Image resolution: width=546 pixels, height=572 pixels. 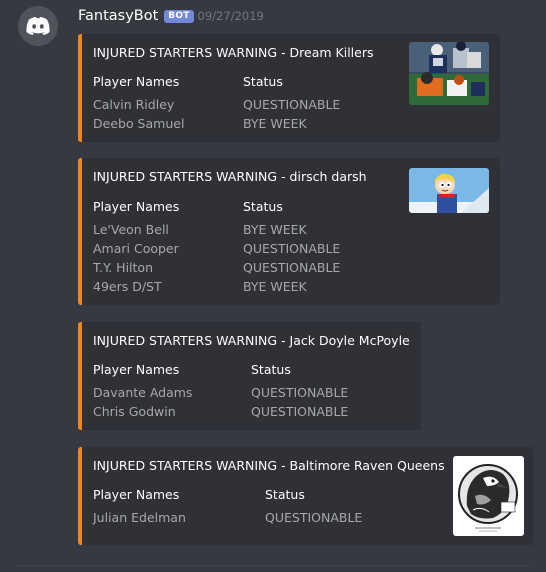 I want to click on message-divider, so click(x=273, y=565).